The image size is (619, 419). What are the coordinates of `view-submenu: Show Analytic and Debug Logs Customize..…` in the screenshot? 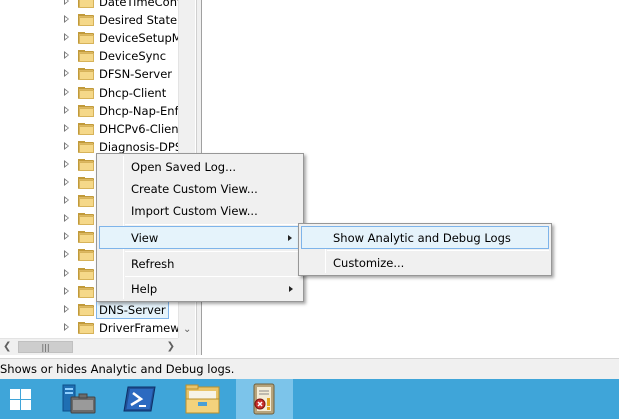 It's located at (425, 249).